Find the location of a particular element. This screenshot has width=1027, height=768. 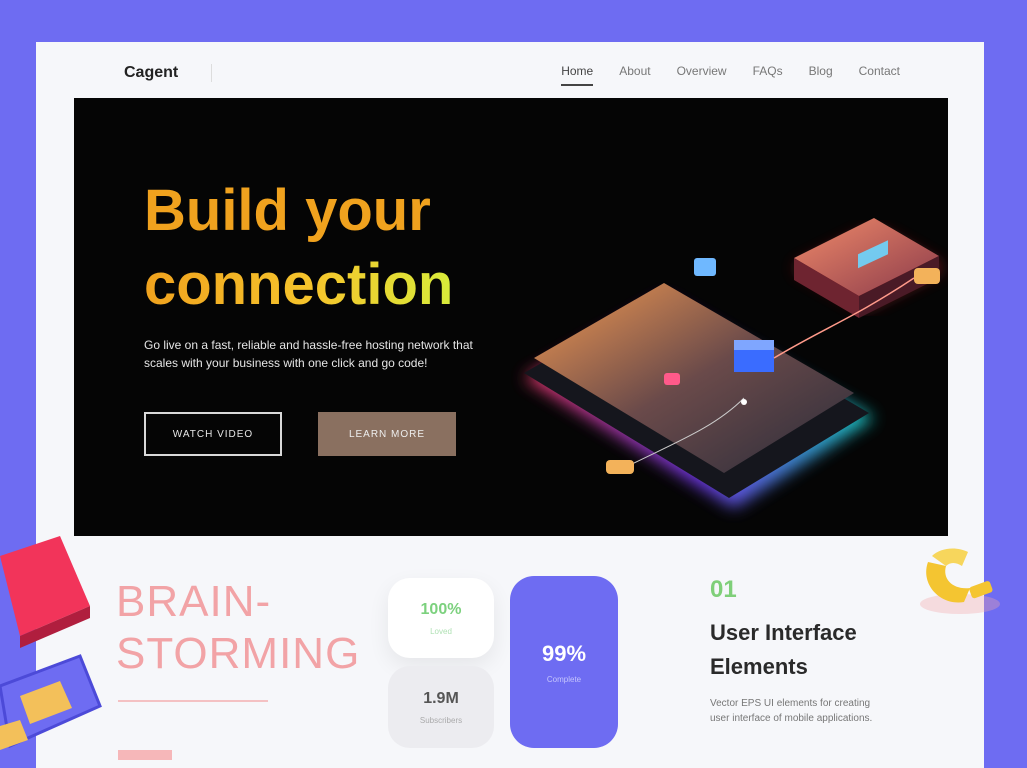

nav-item-faqs: FAQs is located at coordinates (768, 75).